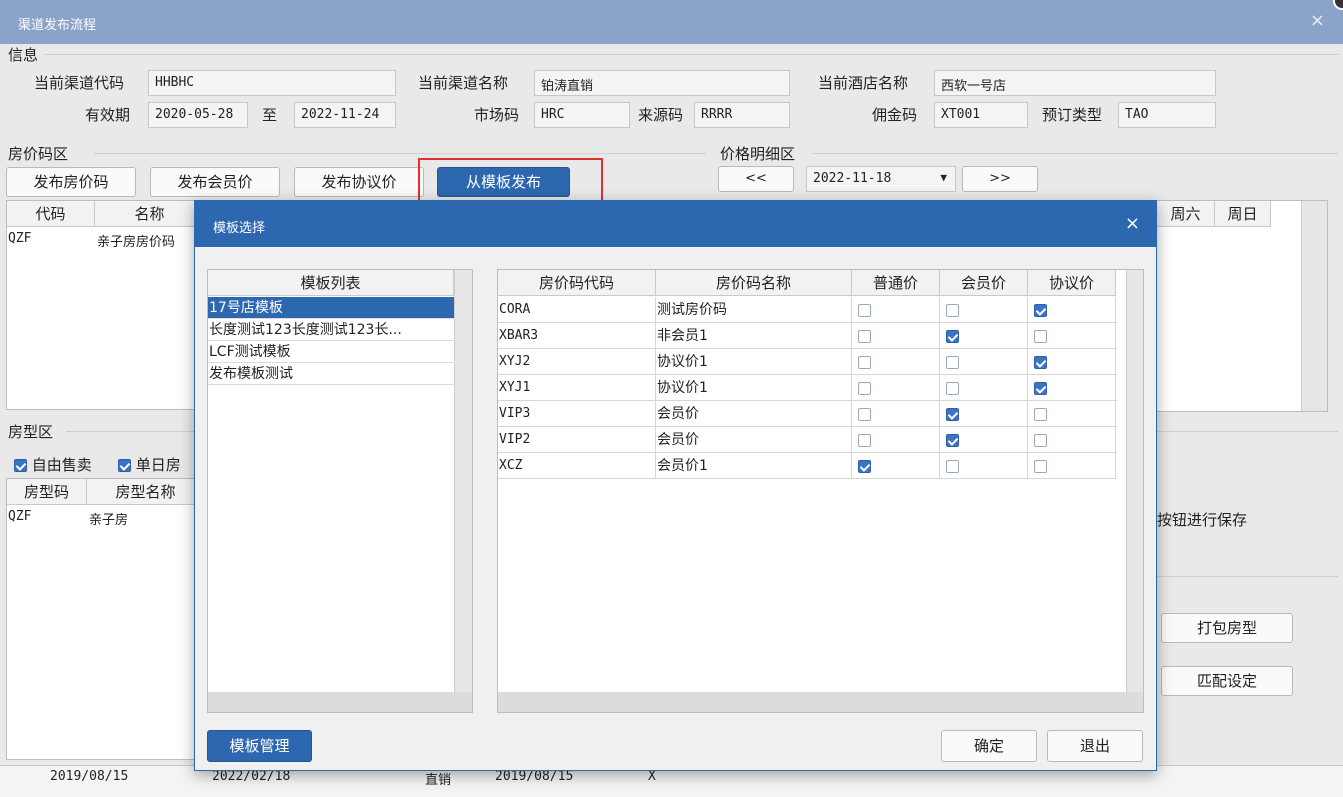 The height and width of the screenshot is (797, 1343). I want to click on save-hint-text: 按钮进行保存, so click(1202, 520).